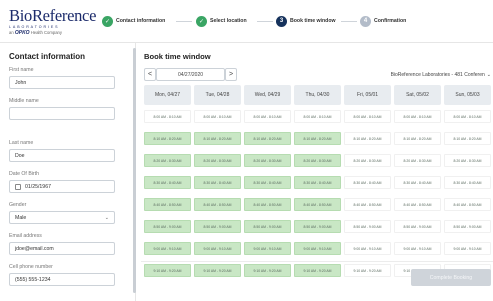 This screenshot has height=301, width=493. I want to click on location-value: BioReference Laboratories - 481 Conferen, so click(437, 74).